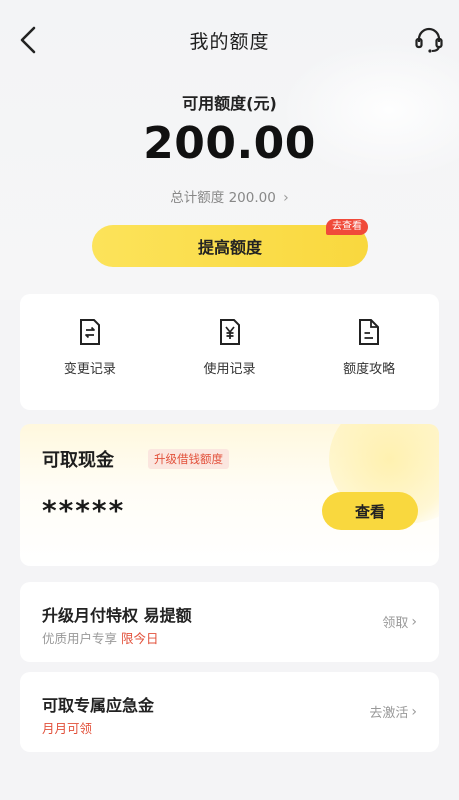  What do you see at coordinates (395, 623) in the screenshot?
I see `row-action-label: 领取` at bounding box center [395, 623].